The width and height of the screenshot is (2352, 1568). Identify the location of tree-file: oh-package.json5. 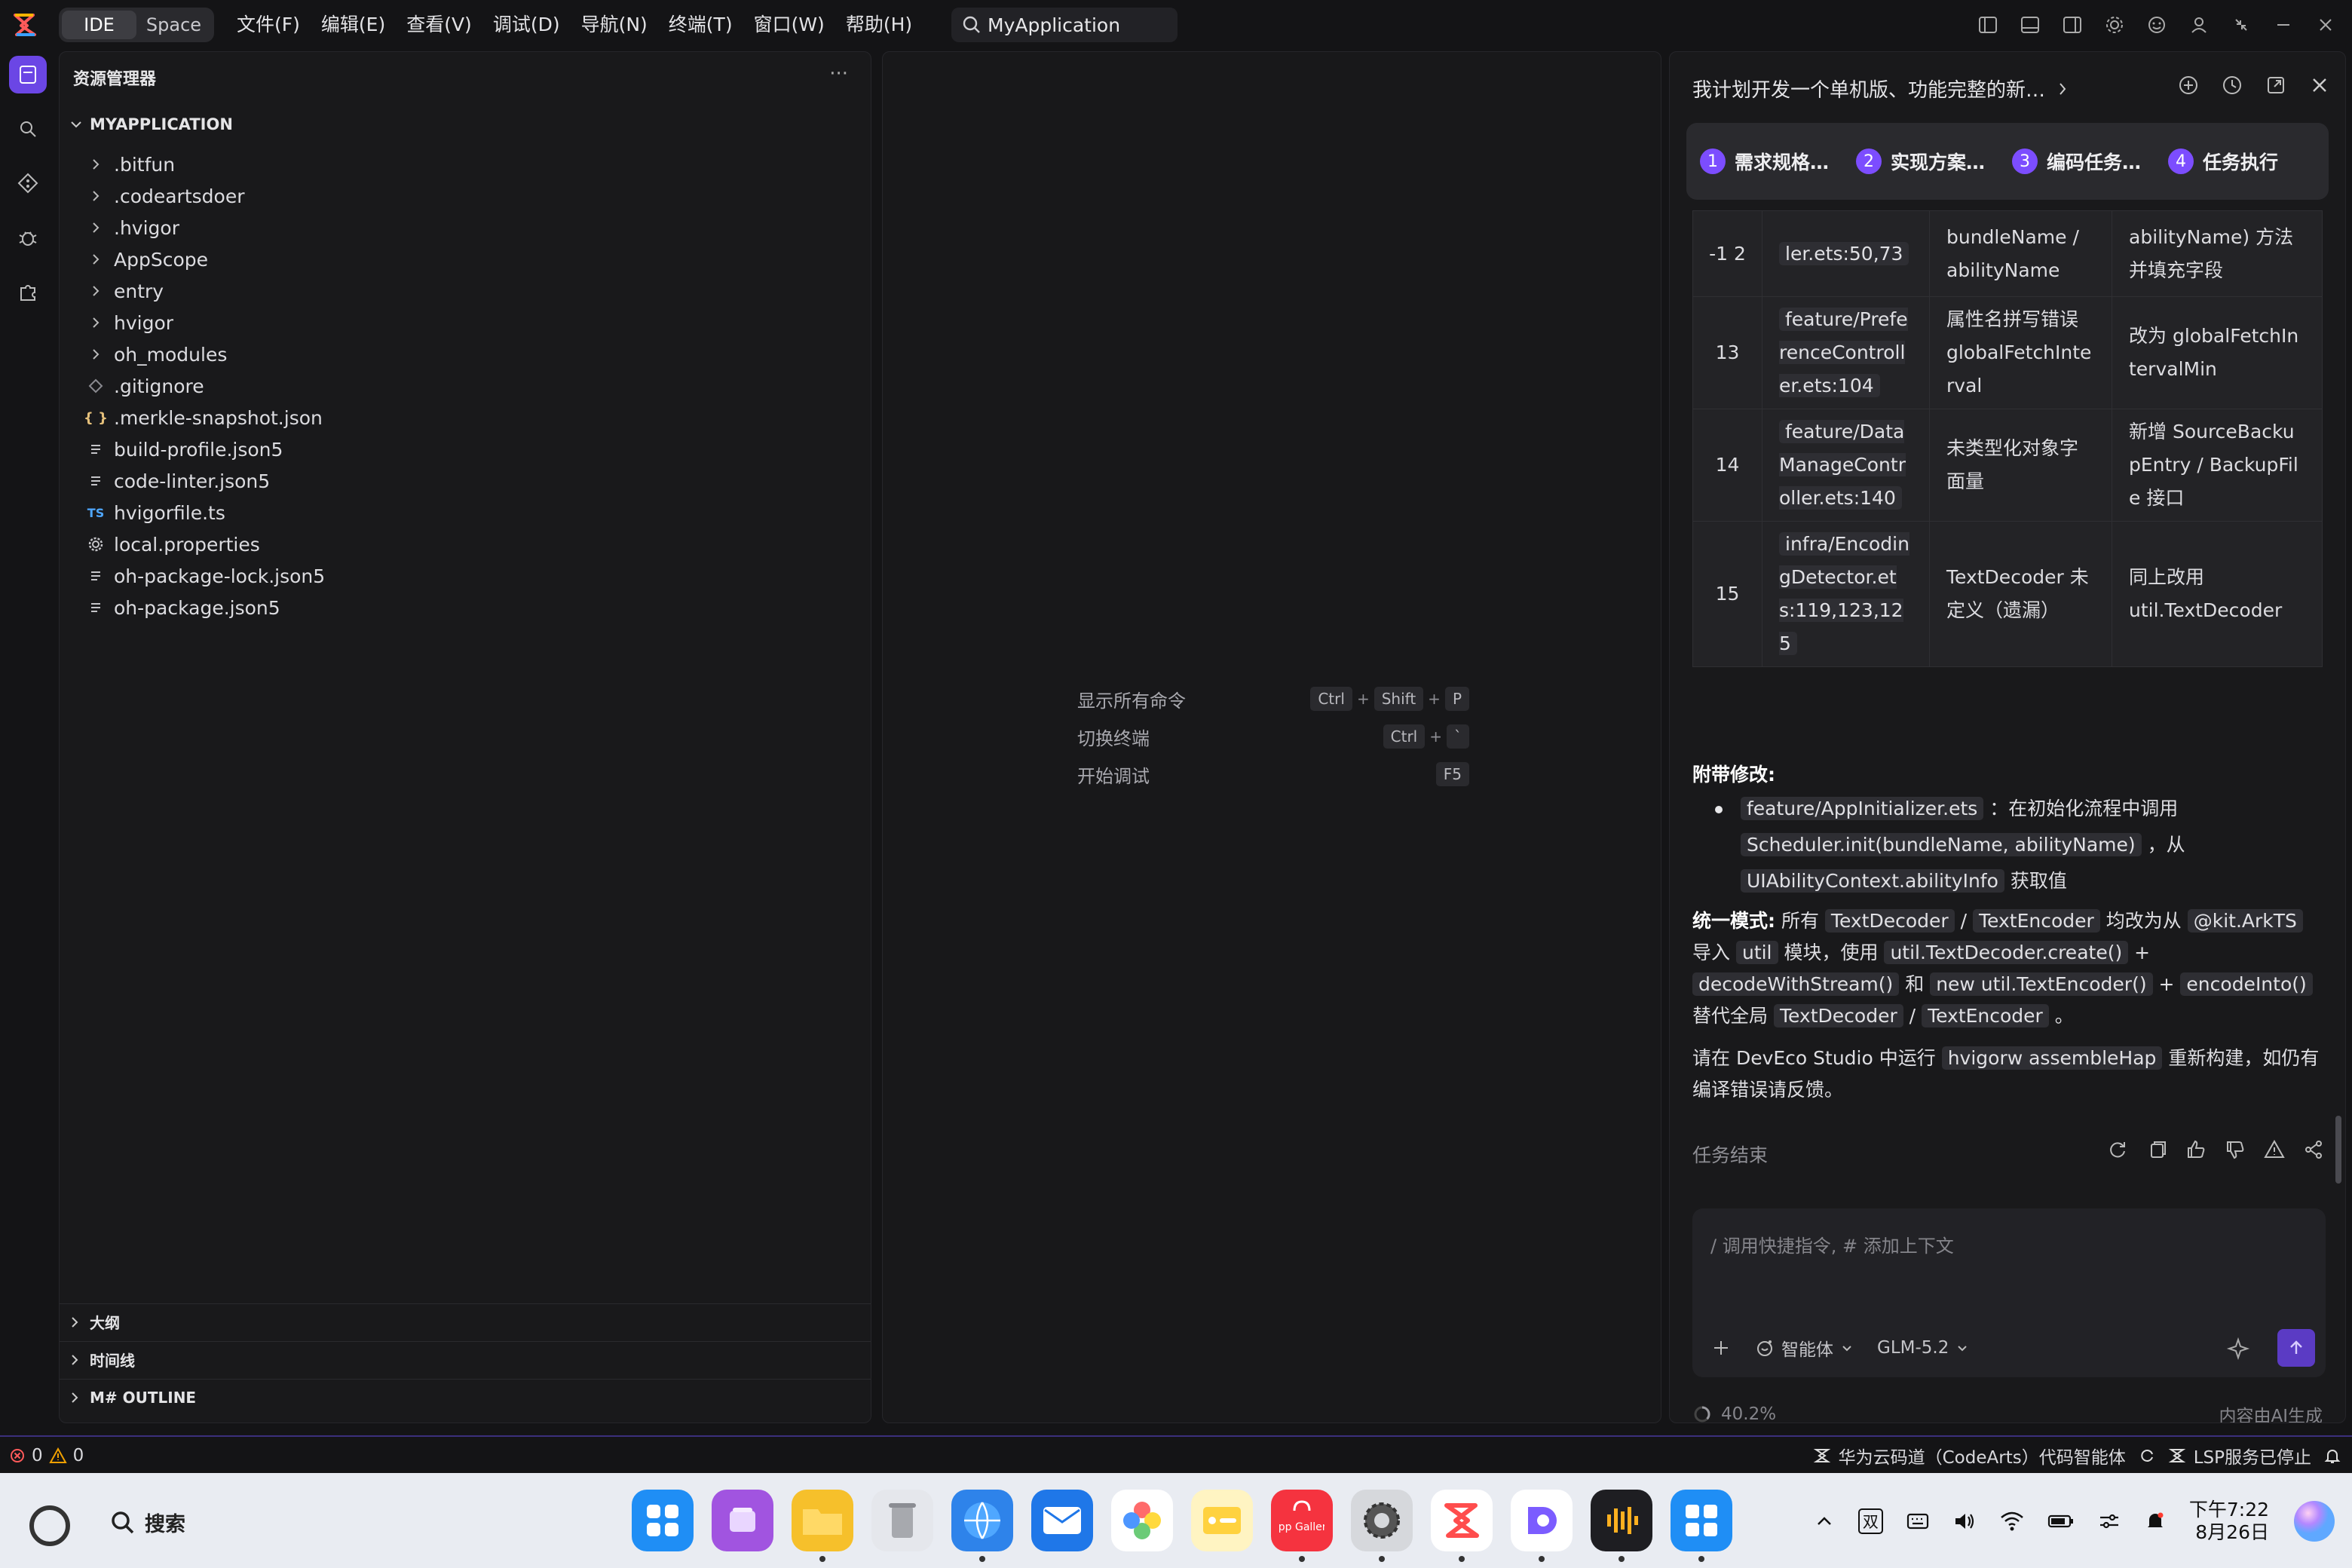
(465, 607).